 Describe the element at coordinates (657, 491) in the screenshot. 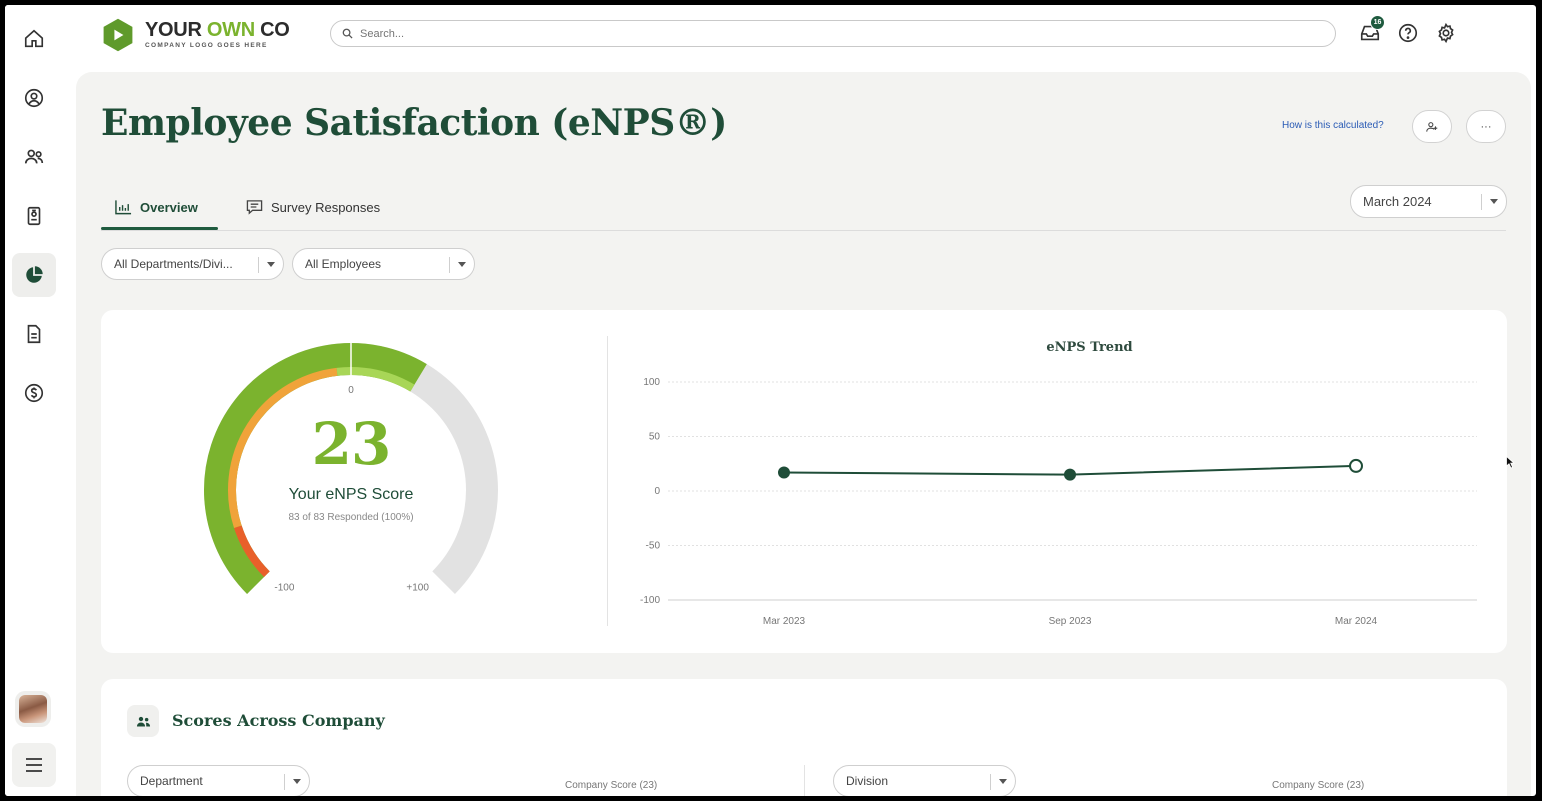

I see `y-tick-label: 0` at that location.